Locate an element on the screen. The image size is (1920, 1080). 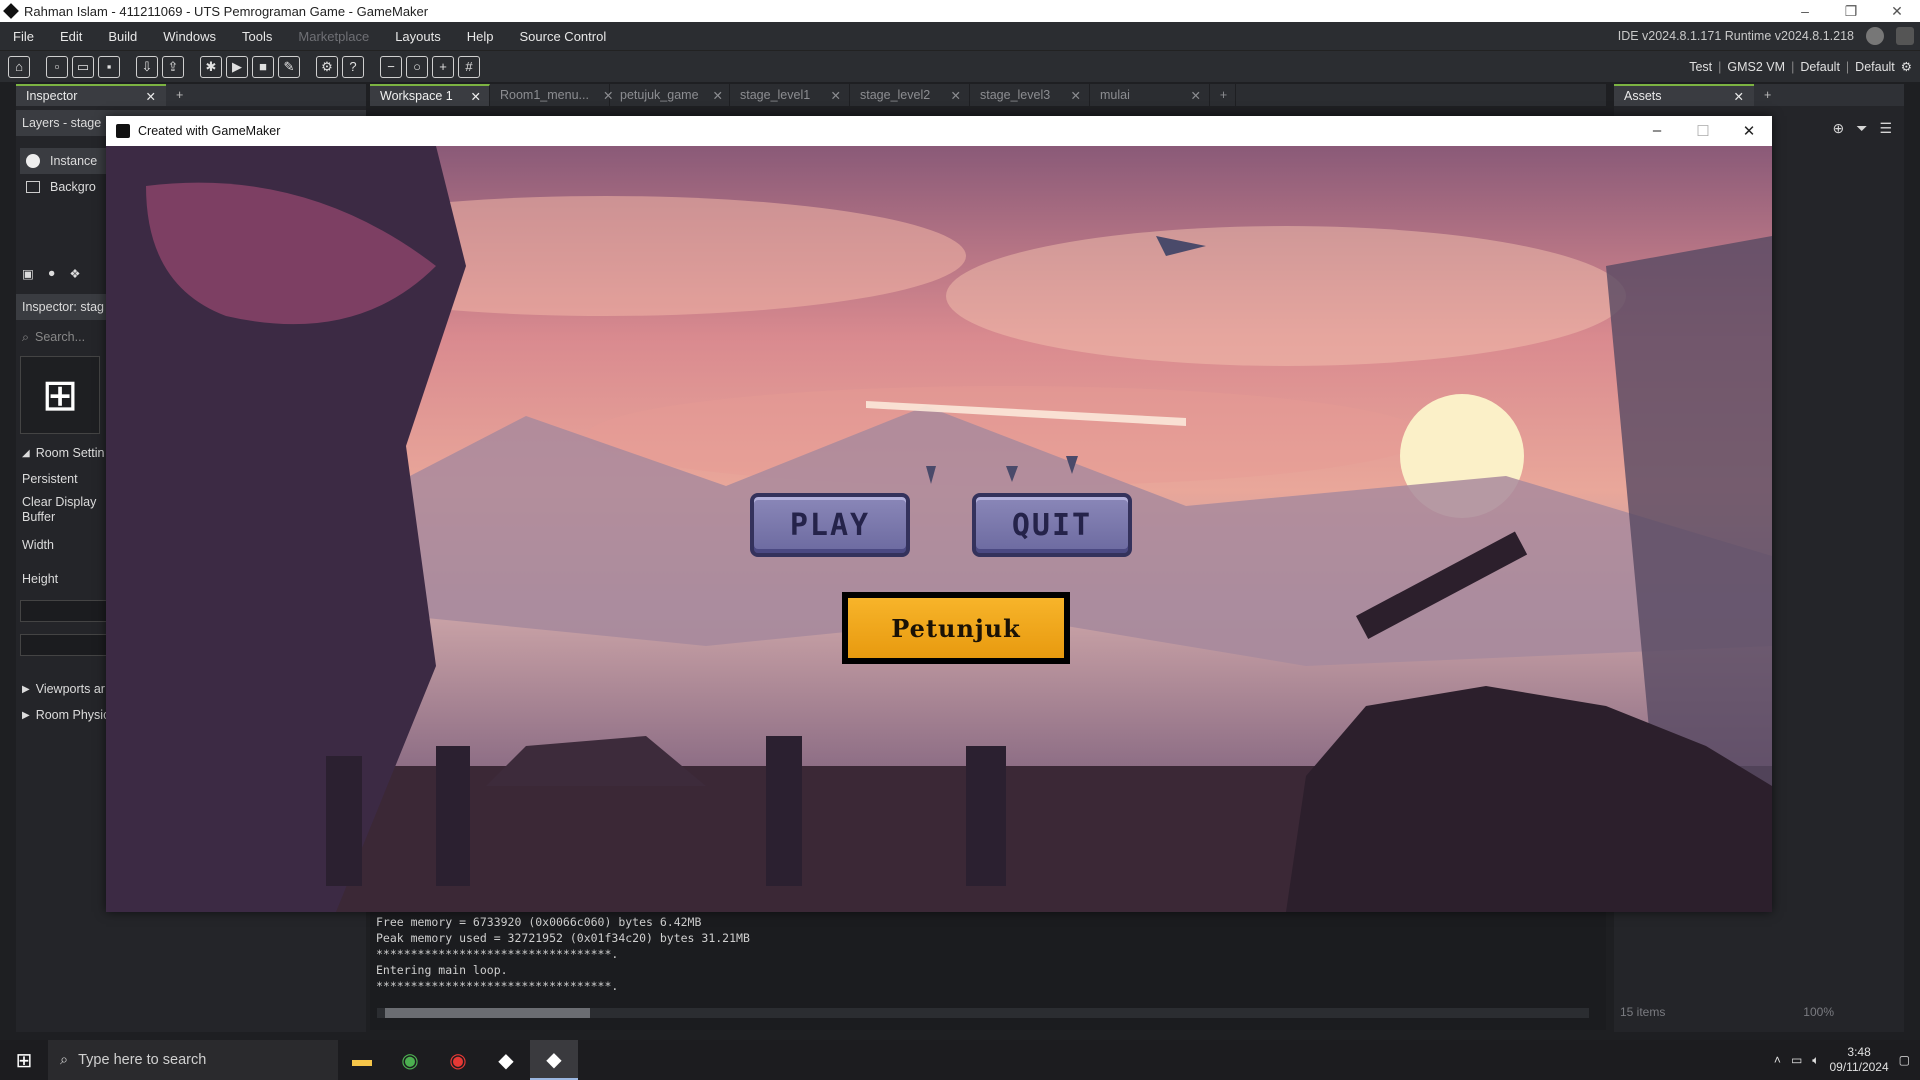
debug-icon: ✱ is located at coordinates (211, 66).